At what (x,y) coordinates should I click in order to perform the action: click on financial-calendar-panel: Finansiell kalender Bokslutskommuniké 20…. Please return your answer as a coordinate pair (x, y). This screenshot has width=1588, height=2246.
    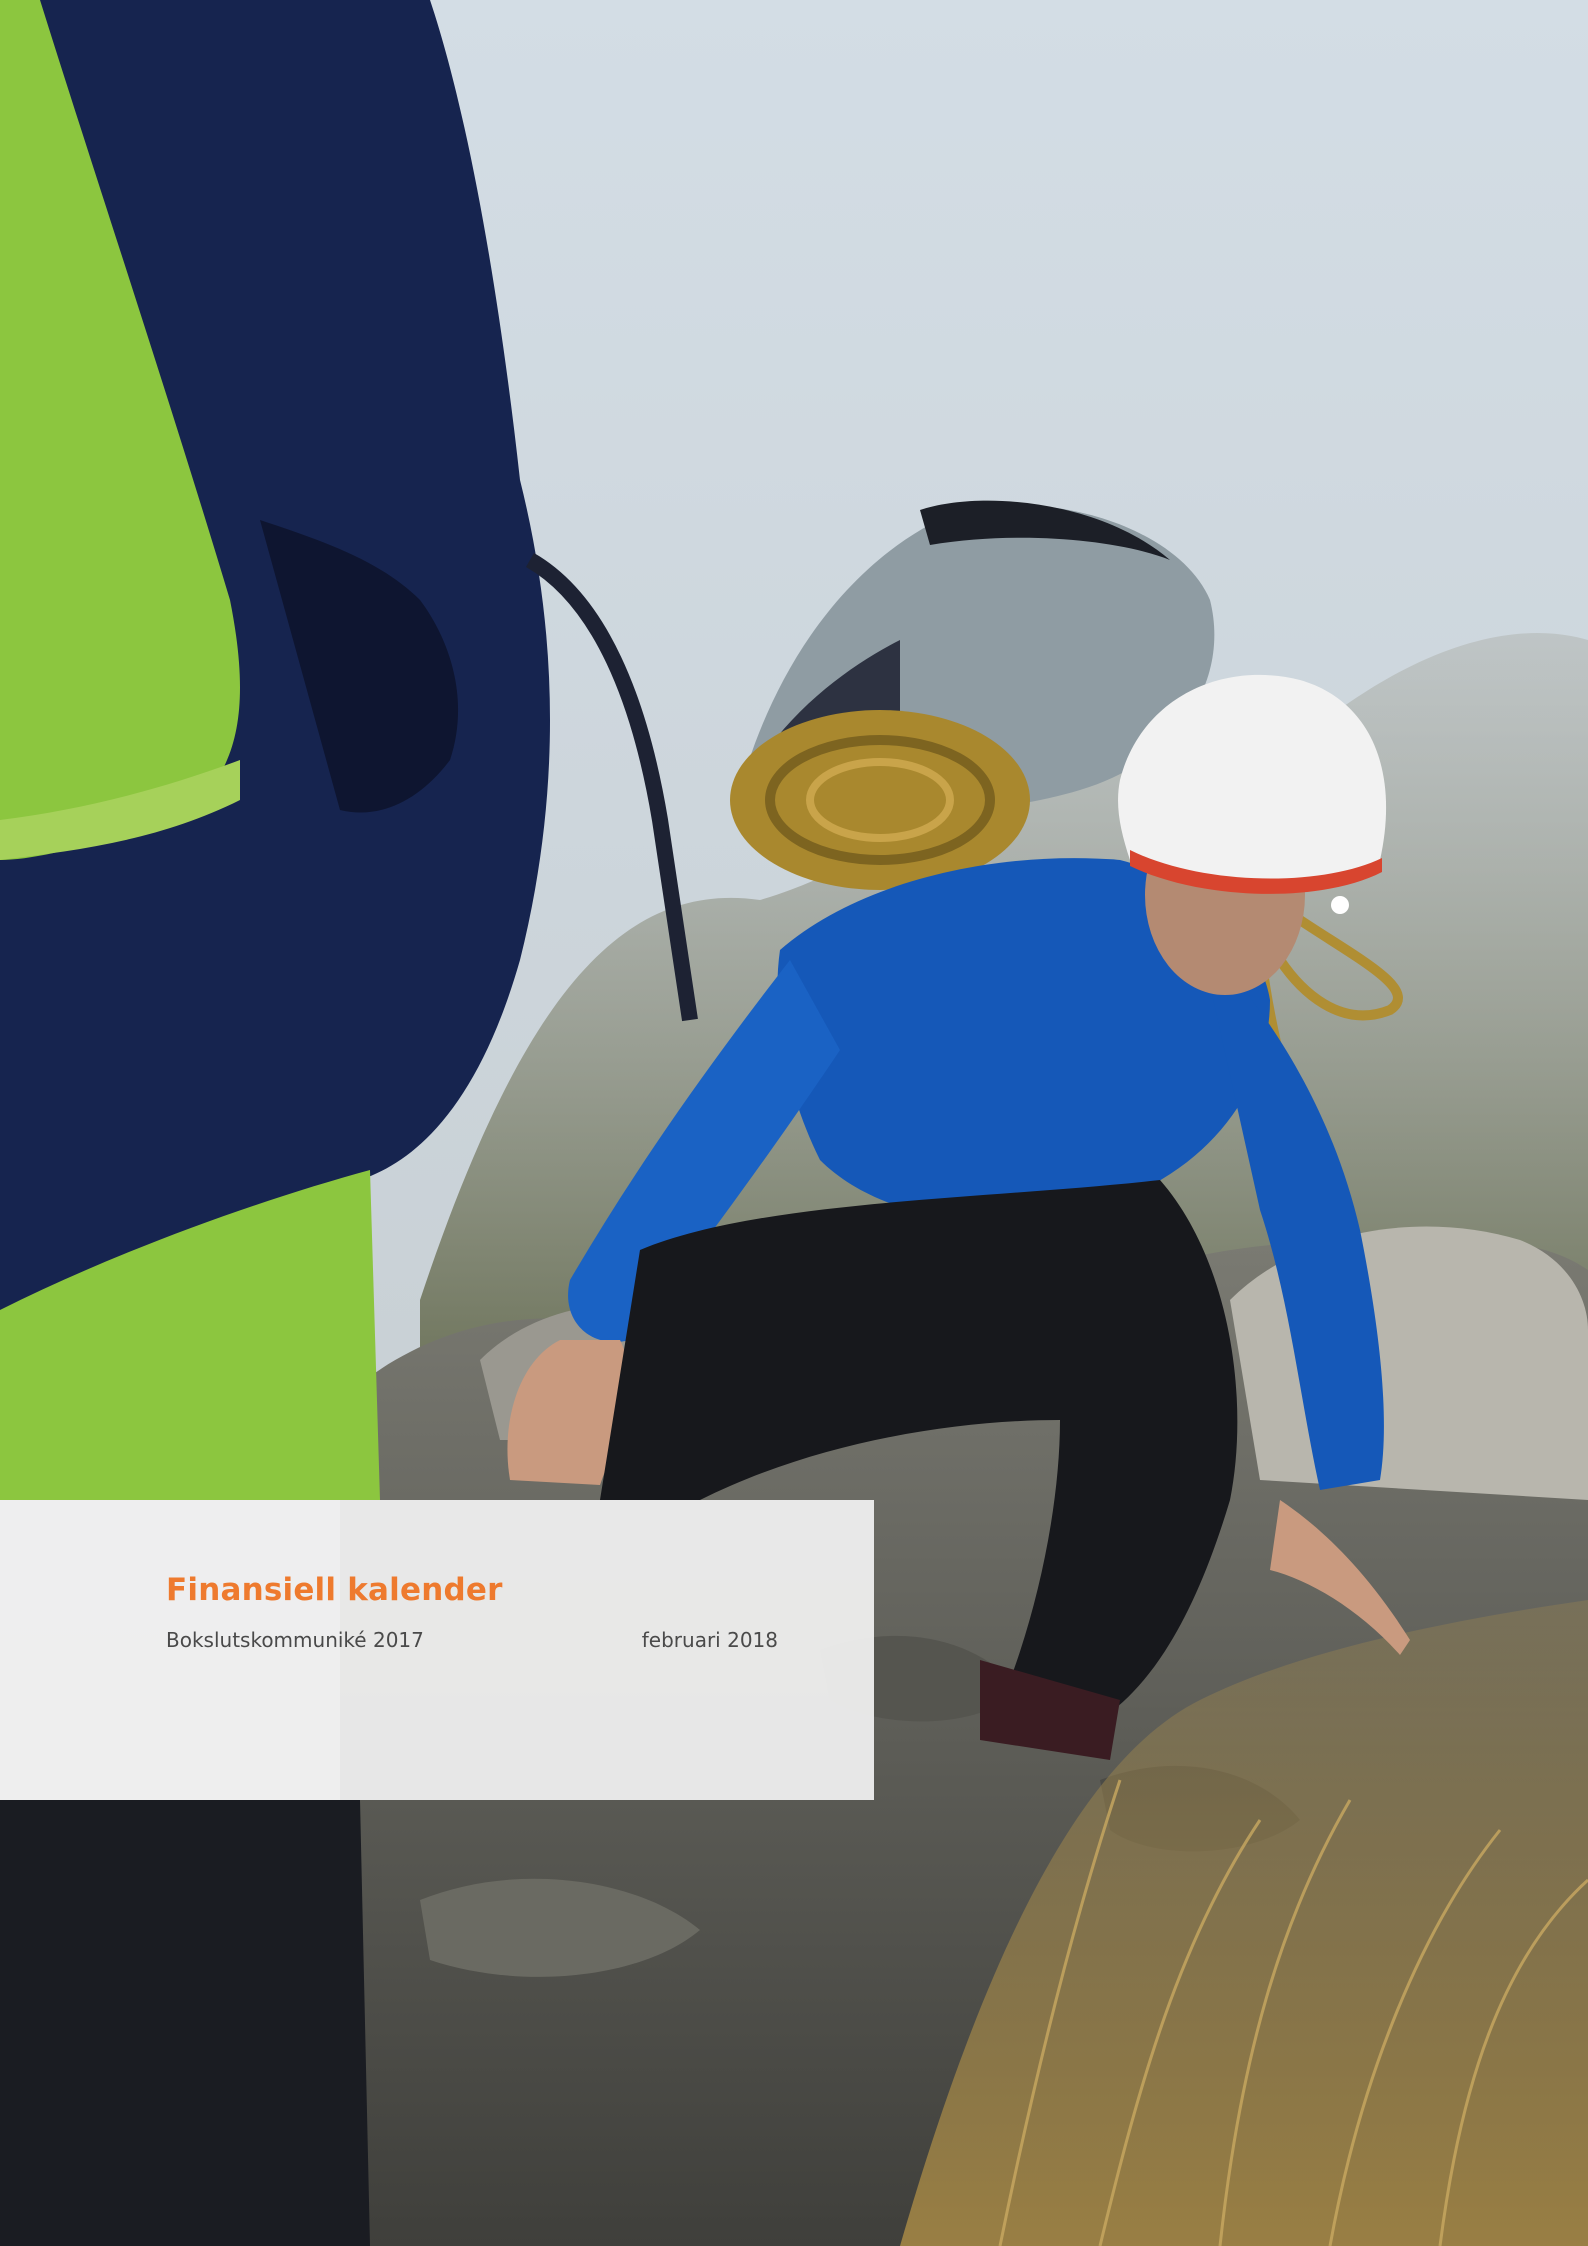
    Looking at the image, I should click on (437, 1650).